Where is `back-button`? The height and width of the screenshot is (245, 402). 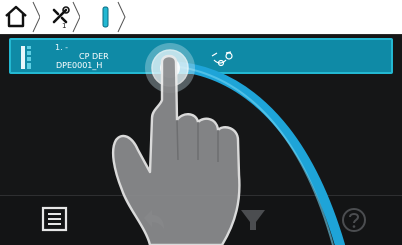
back-button is located at coordinates (155, 220).